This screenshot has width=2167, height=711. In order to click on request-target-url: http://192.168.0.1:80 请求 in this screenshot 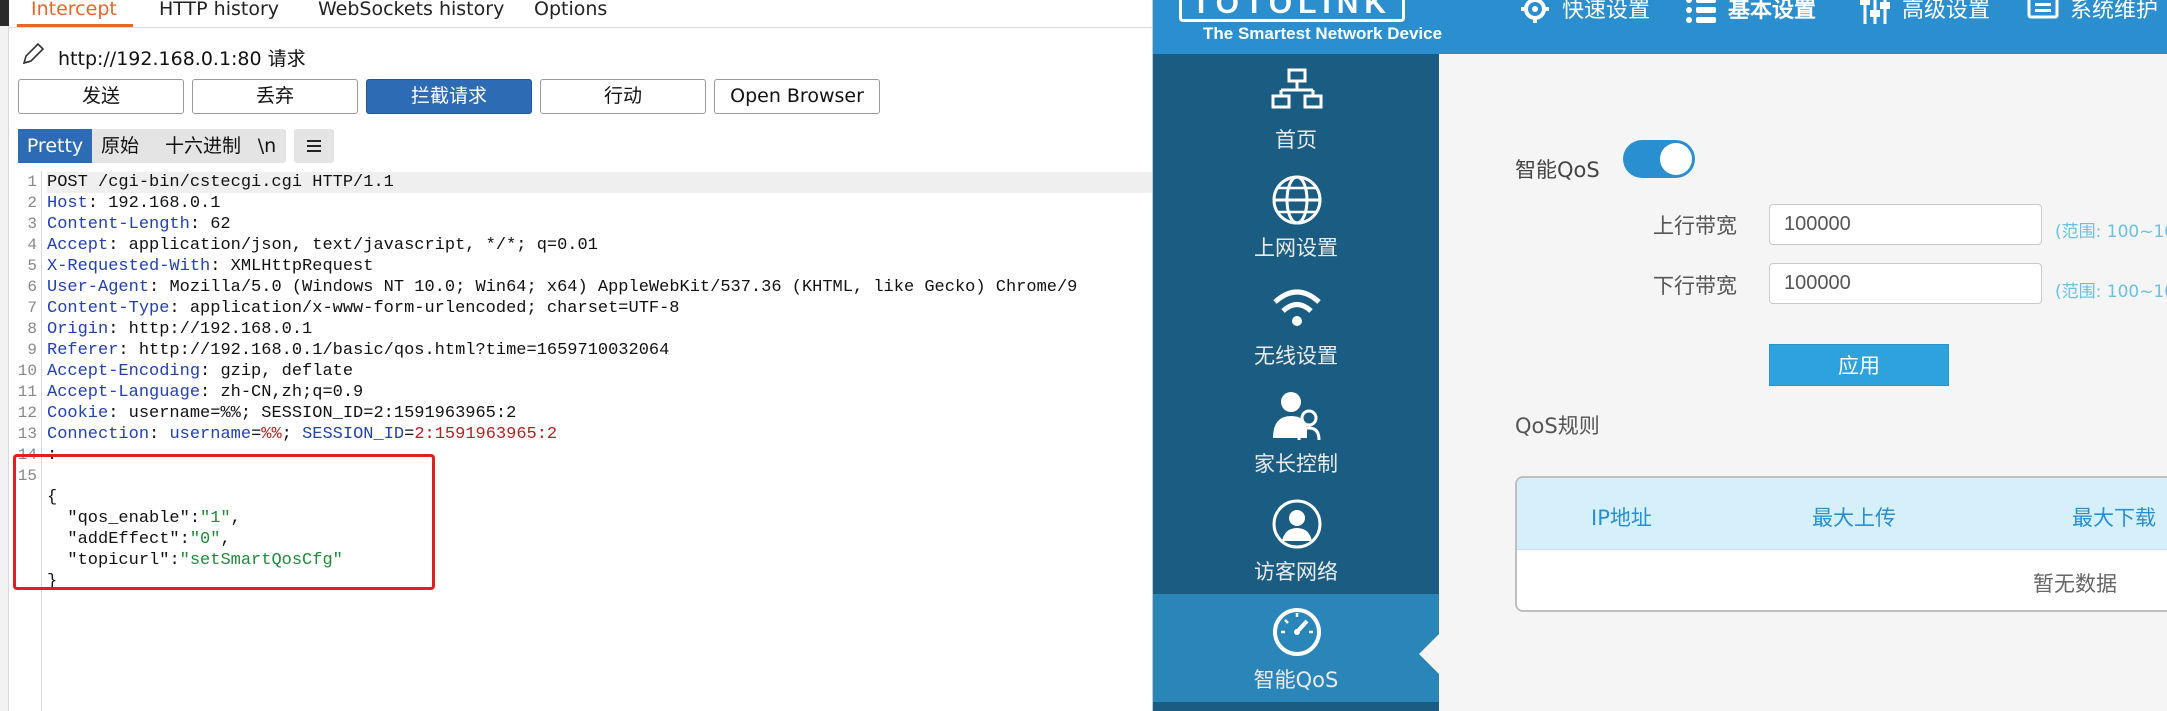, I will do `click(182, 59)`.